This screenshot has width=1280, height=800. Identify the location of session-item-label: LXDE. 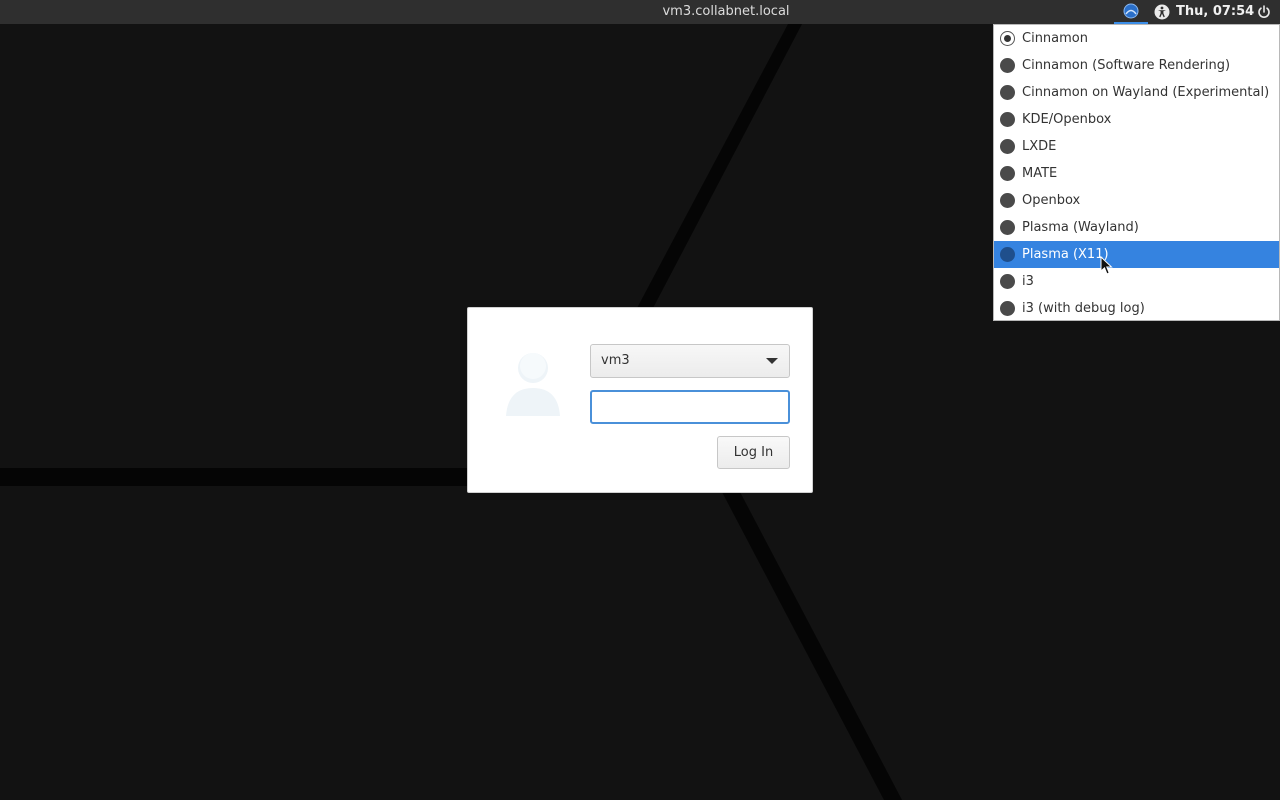
(1039, 146).